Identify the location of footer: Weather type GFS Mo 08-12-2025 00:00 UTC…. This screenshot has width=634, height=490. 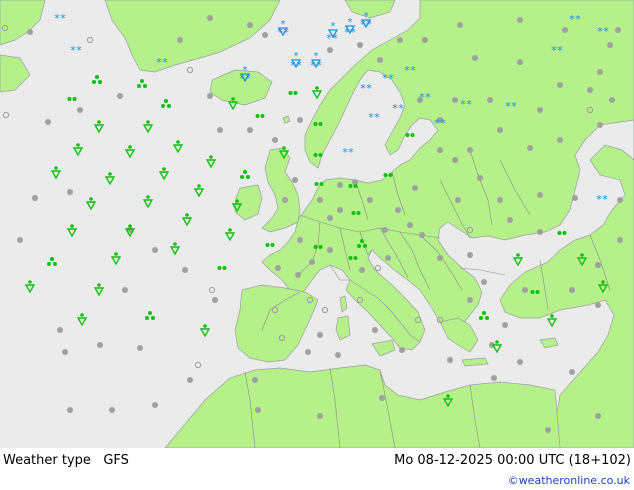
(317, 469).